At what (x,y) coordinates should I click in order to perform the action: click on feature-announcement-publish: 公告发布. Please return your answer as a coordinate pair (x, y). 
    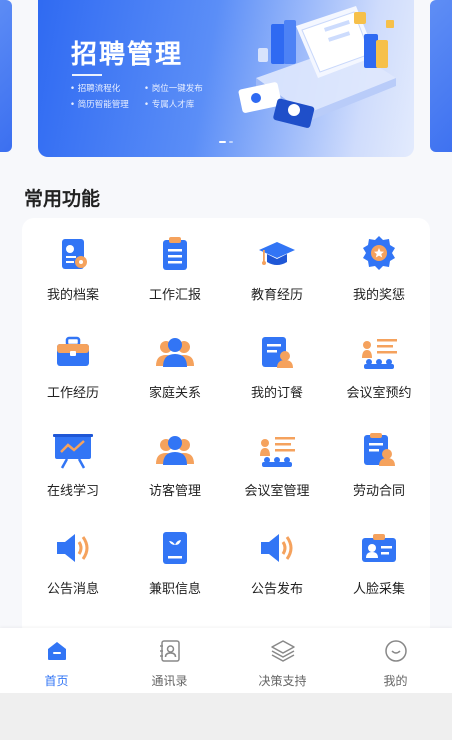
    Looking at the image, I should click on (277, 577).